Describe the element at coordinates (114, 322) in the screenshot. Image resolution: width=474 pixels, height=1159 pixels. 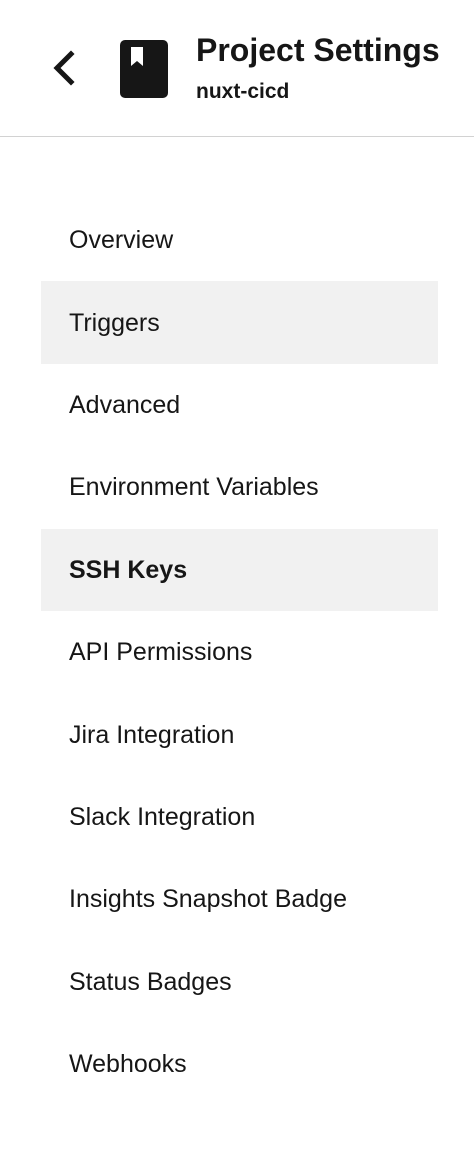
I see `nav-item-label: Triggers` at that location.